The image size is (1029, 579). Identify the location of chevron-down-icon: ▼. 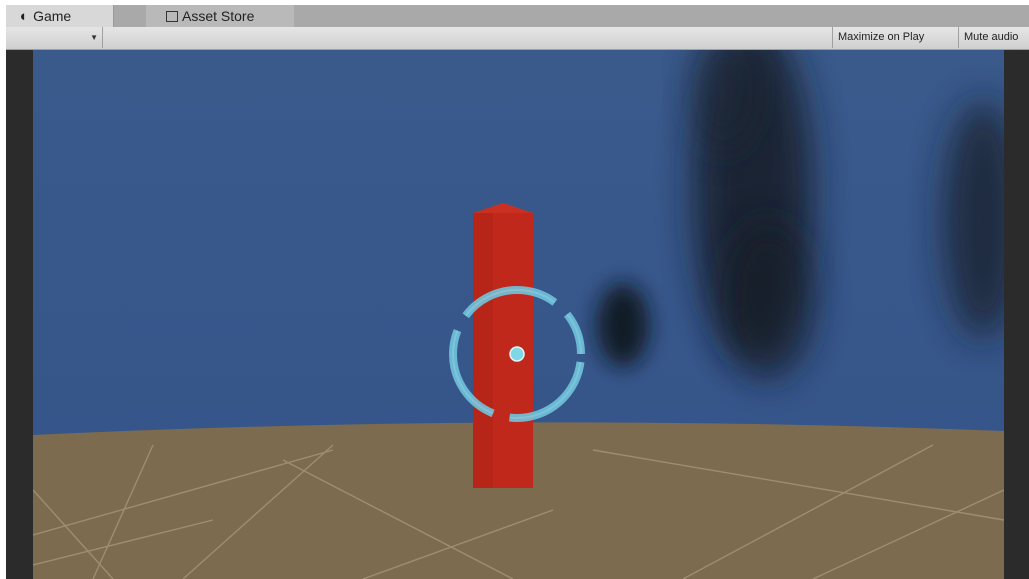
(94, 37).